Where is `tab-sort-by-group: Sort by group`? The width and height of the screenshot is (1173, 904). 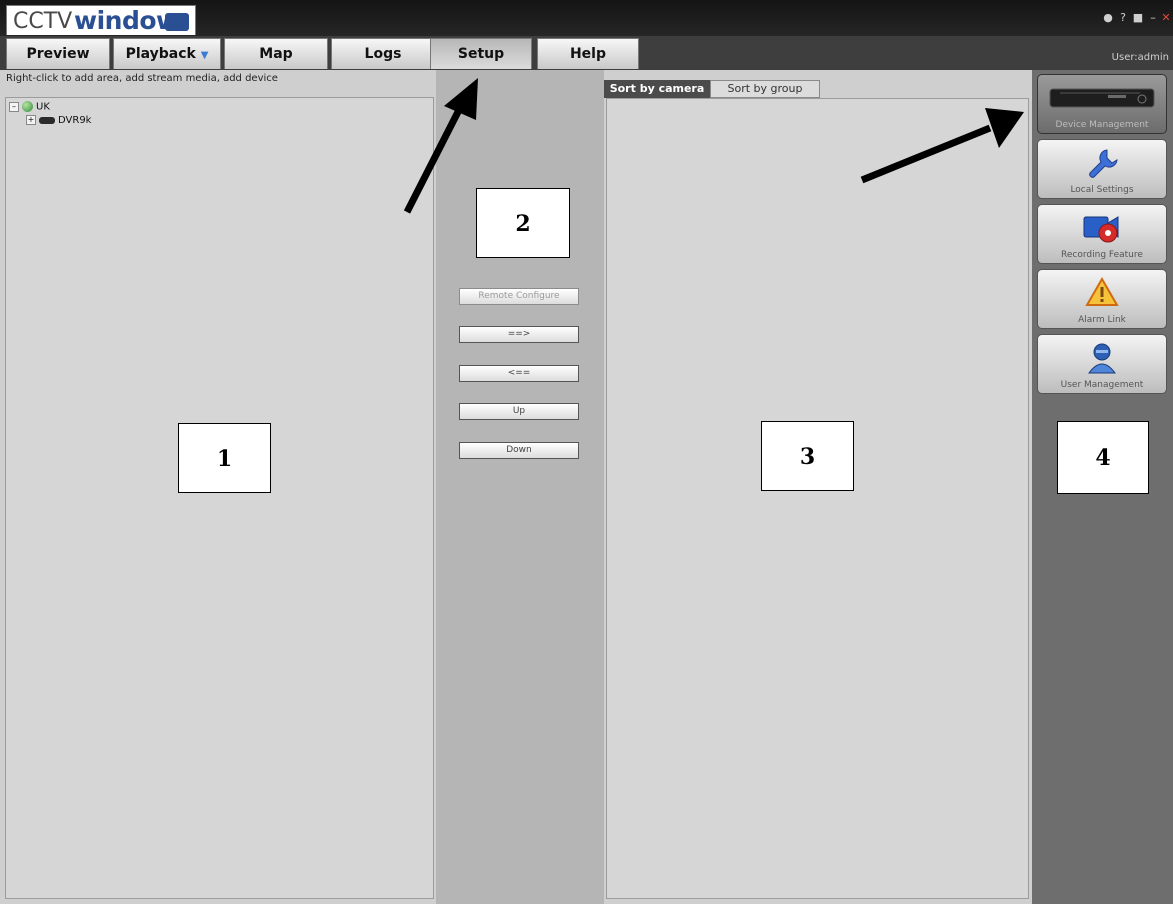
tab-sort-by-group: Sort by group is located at coordinates (765, 89).